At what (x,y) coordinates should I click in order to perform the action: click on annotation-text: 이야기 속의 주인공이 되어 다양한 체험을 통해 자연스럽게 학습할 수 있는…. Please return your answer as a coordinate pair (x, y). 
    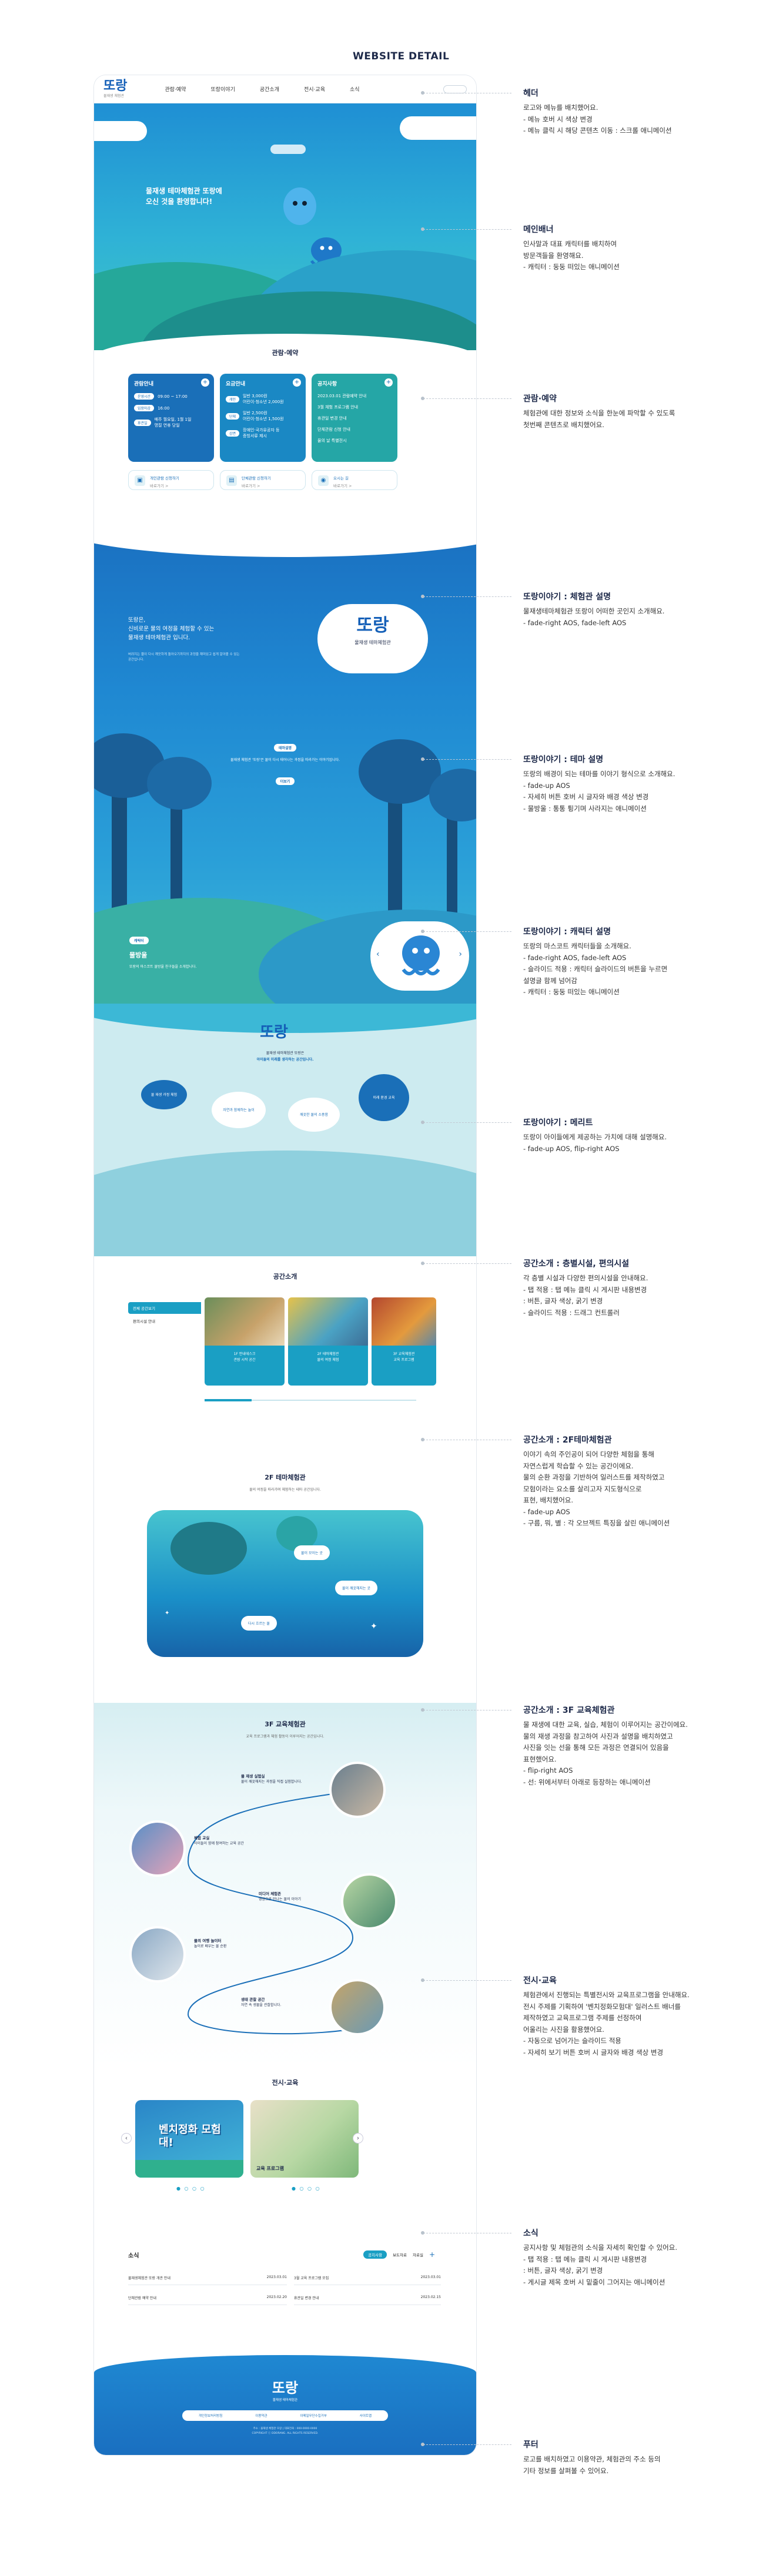
    Looking at the image, I should click on (596, 1489).